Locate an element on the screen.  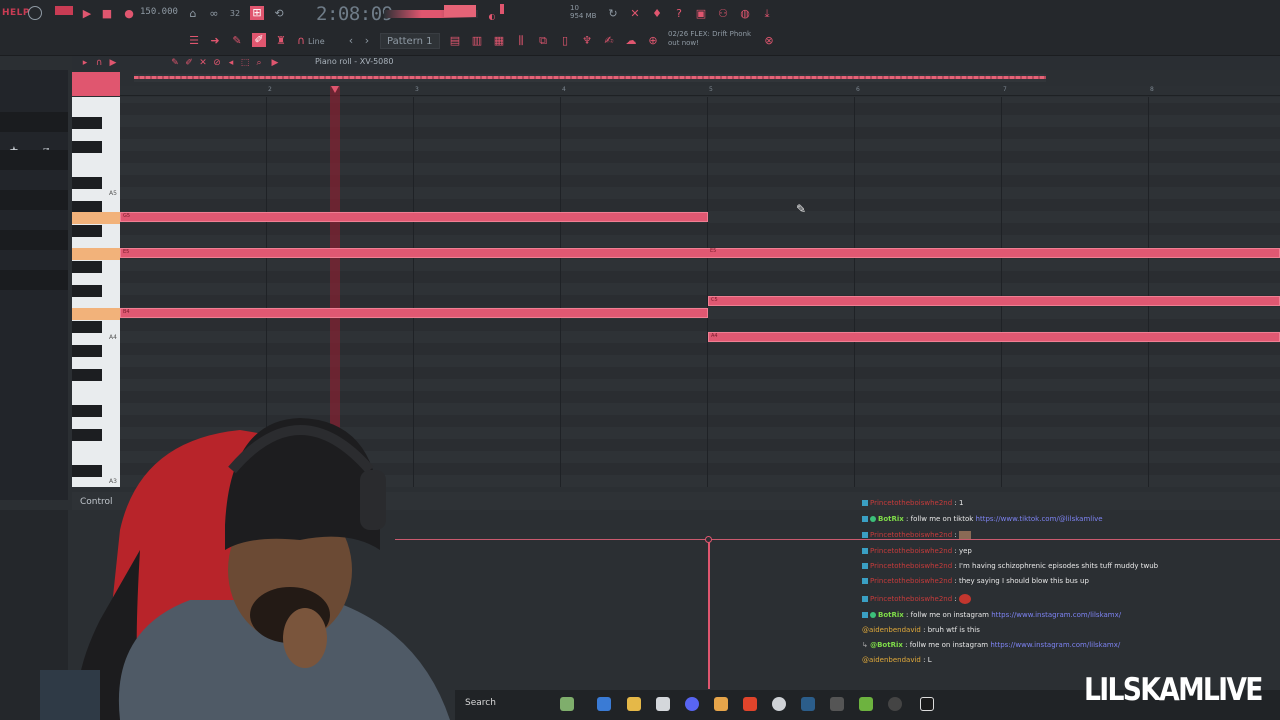
pencil-icon: ✎ is located at coordinates (237, 41).